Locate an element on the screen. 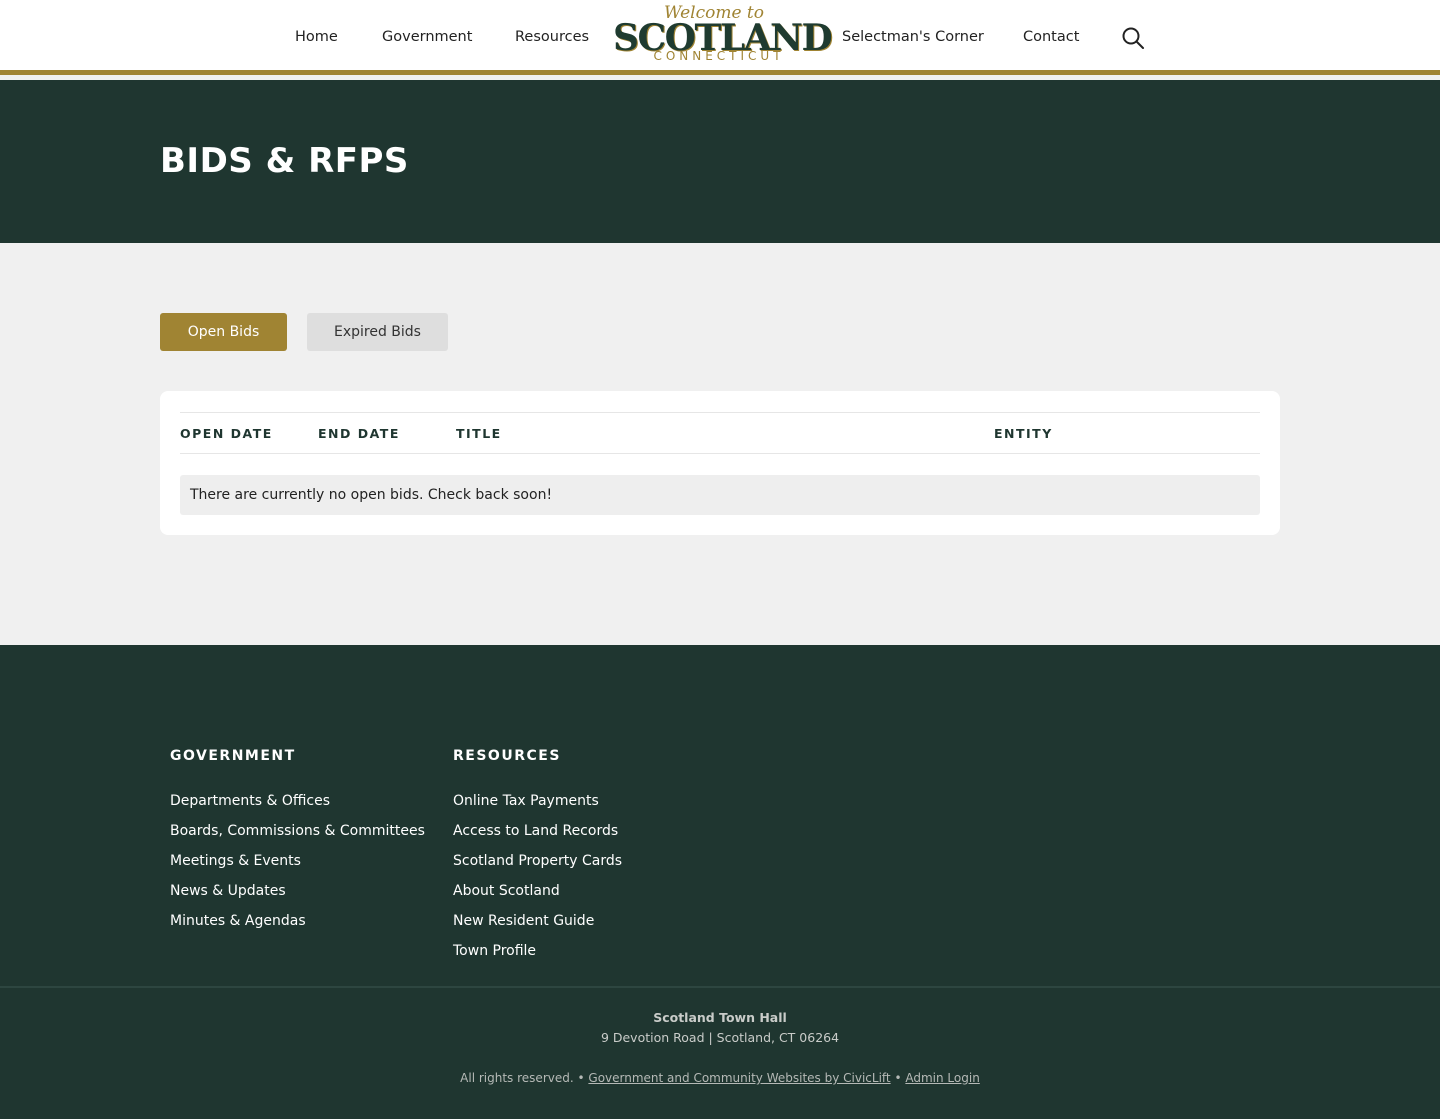 The height and width of the screenshot is (1119, 1440). footer-link-boards: Boards, Commissions & Committees is located at coordinates (297, 831).